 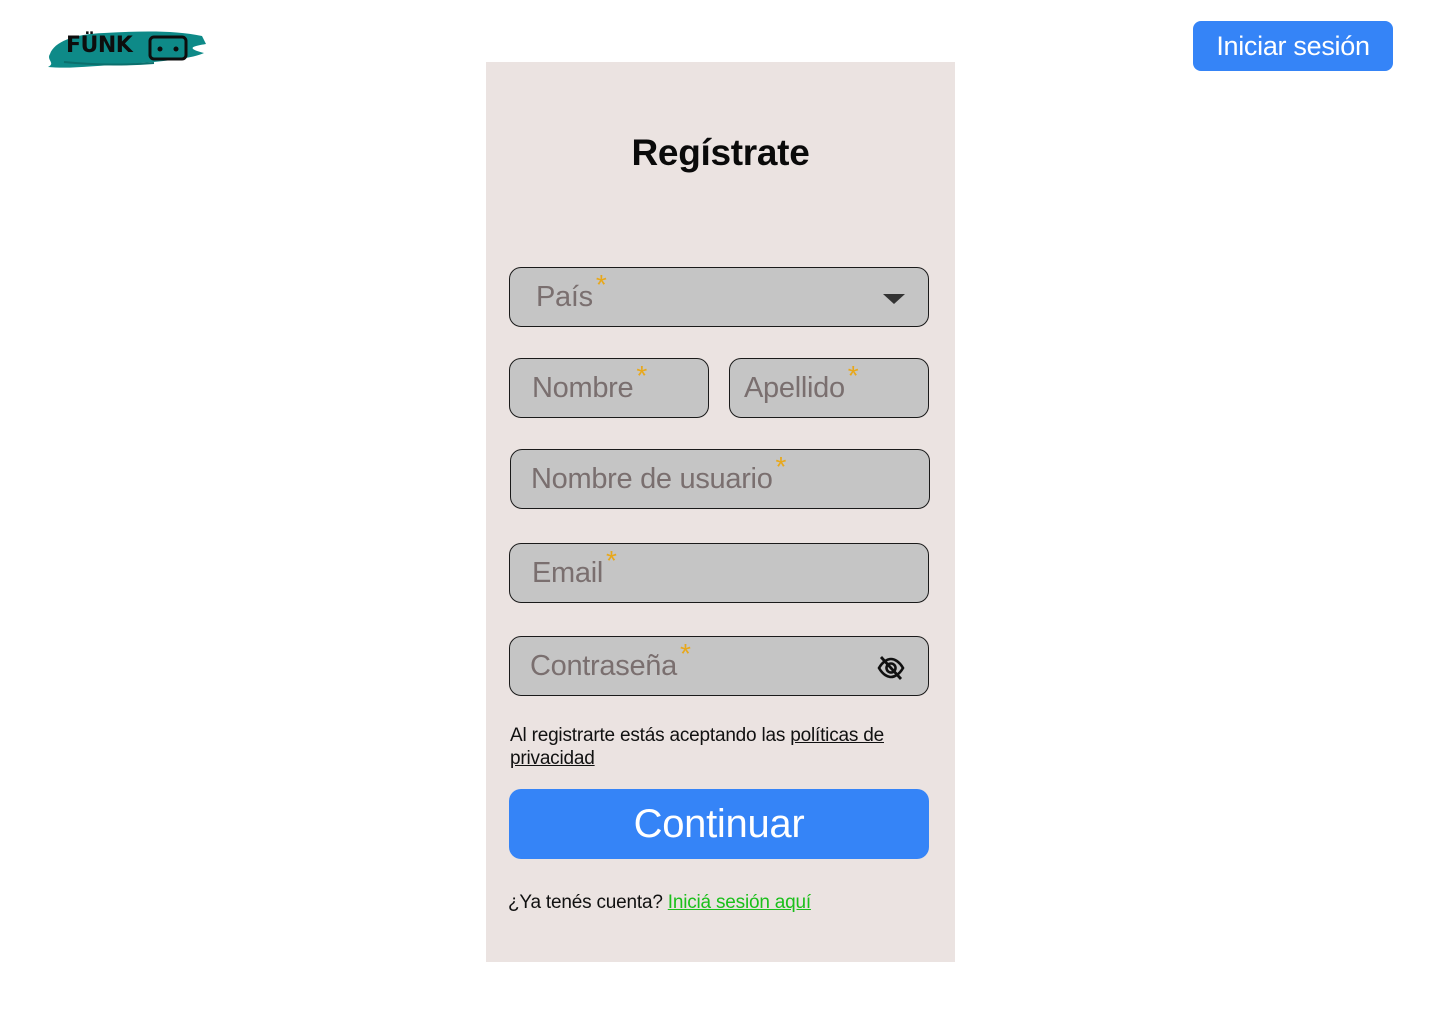 What do you see at coordinates (652, 478) in the screenshot?
I see `username-placeholder: Nombre de usuario` at bounding box center [652, 478].